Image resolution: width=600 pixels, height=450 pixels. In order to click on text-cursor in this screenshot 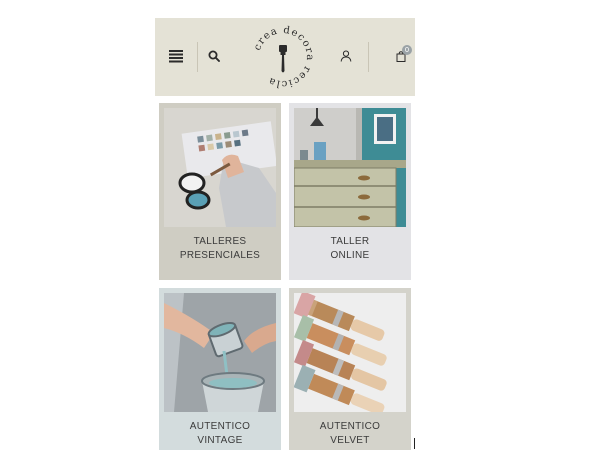, I will do `click(414, 443)`.